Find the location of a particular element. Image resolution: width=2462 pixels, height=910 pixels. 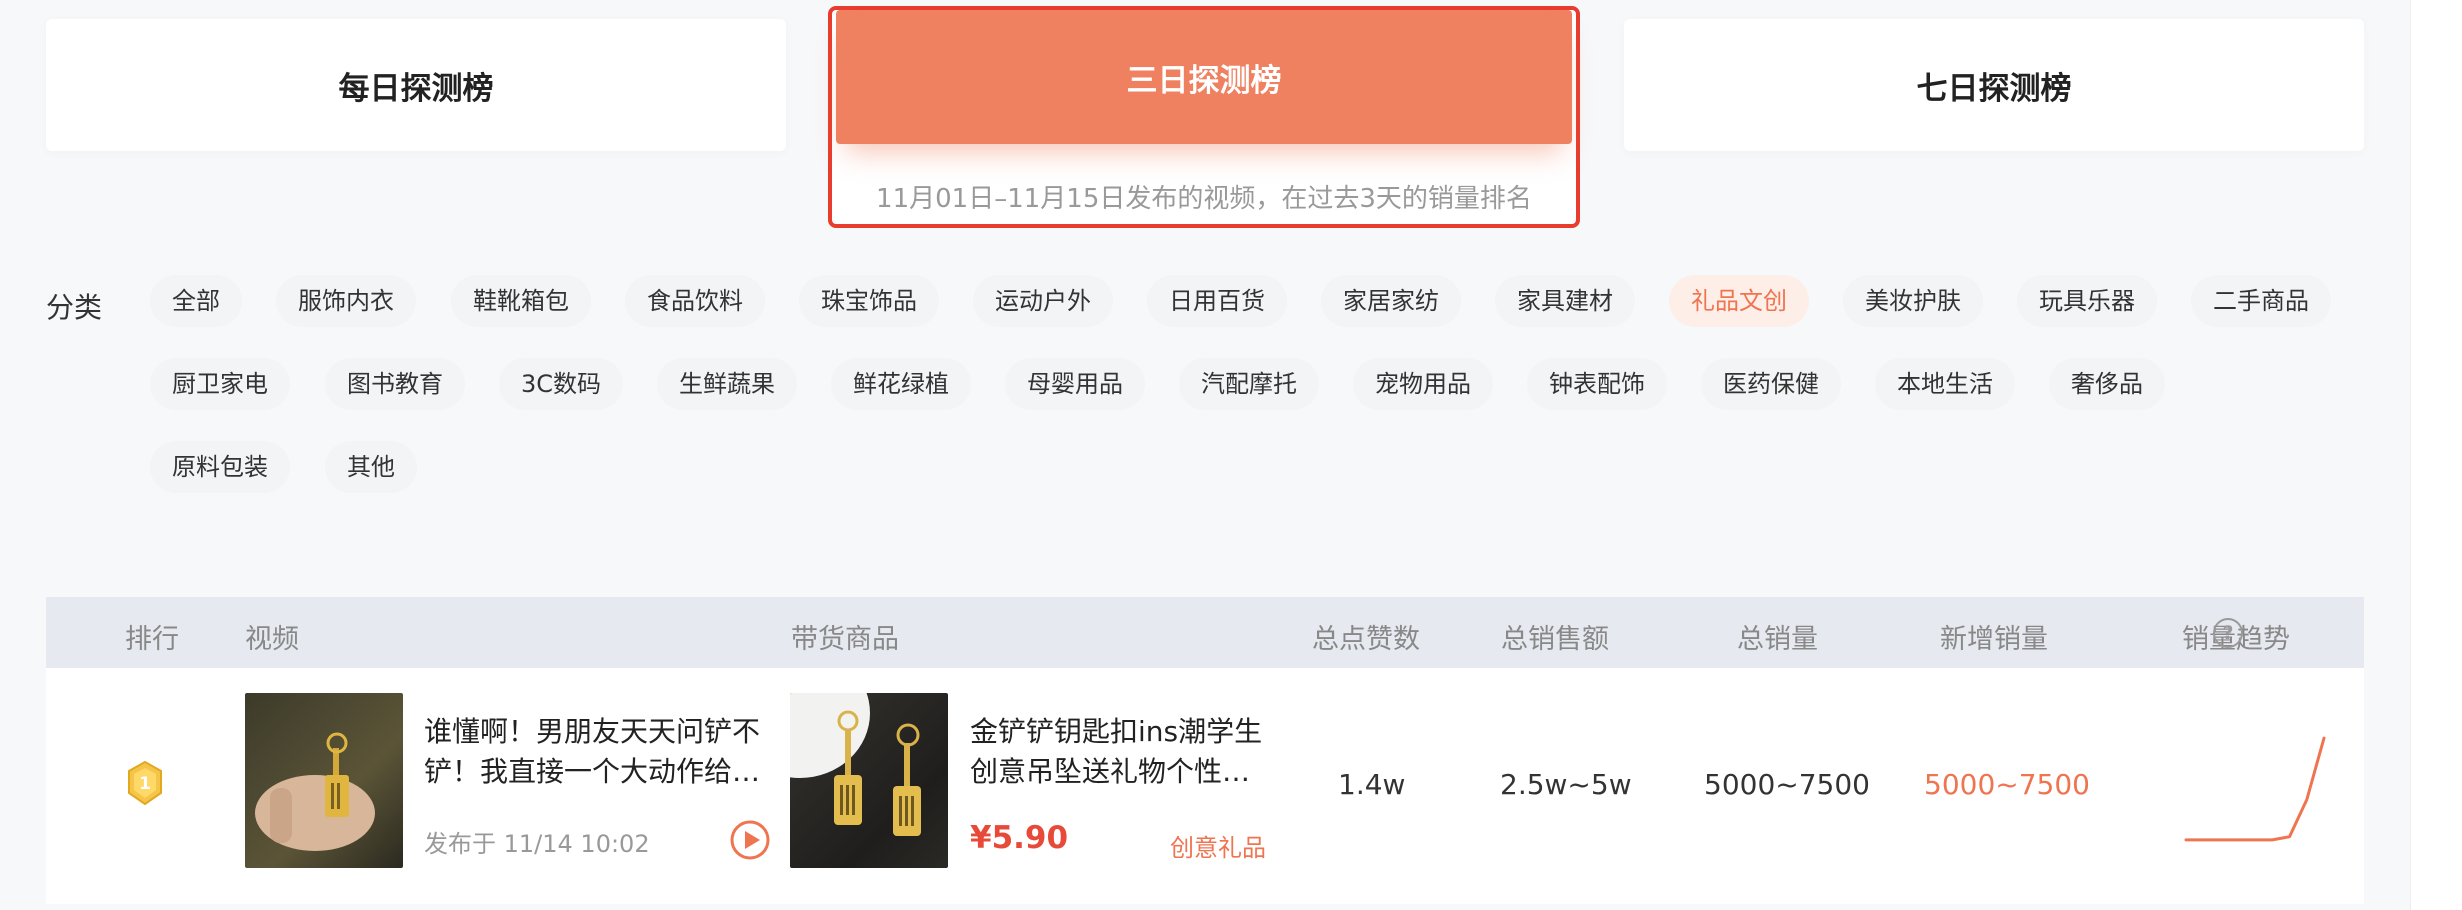

category-chip: 汽配摩托 is located at coordinates (1249, 384).